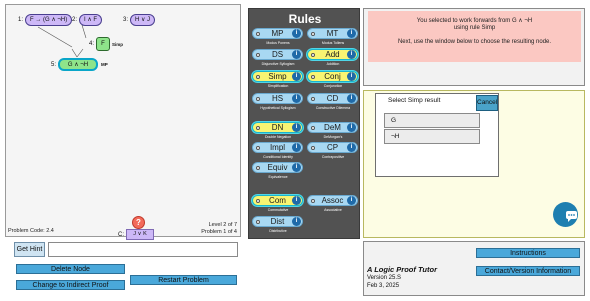  What do you see at coordinates (183, 280) in the screenshot?
I see `restart-problem-button: Restart Problem` at bounding box center [183, 280].